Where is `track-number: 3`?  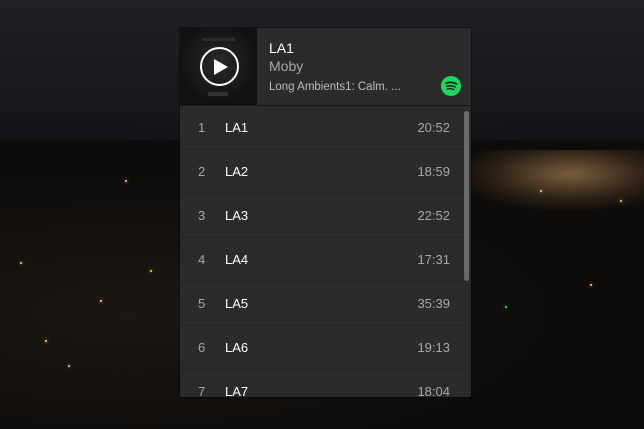 track-number: 3 is located at coordinates (202, 215).